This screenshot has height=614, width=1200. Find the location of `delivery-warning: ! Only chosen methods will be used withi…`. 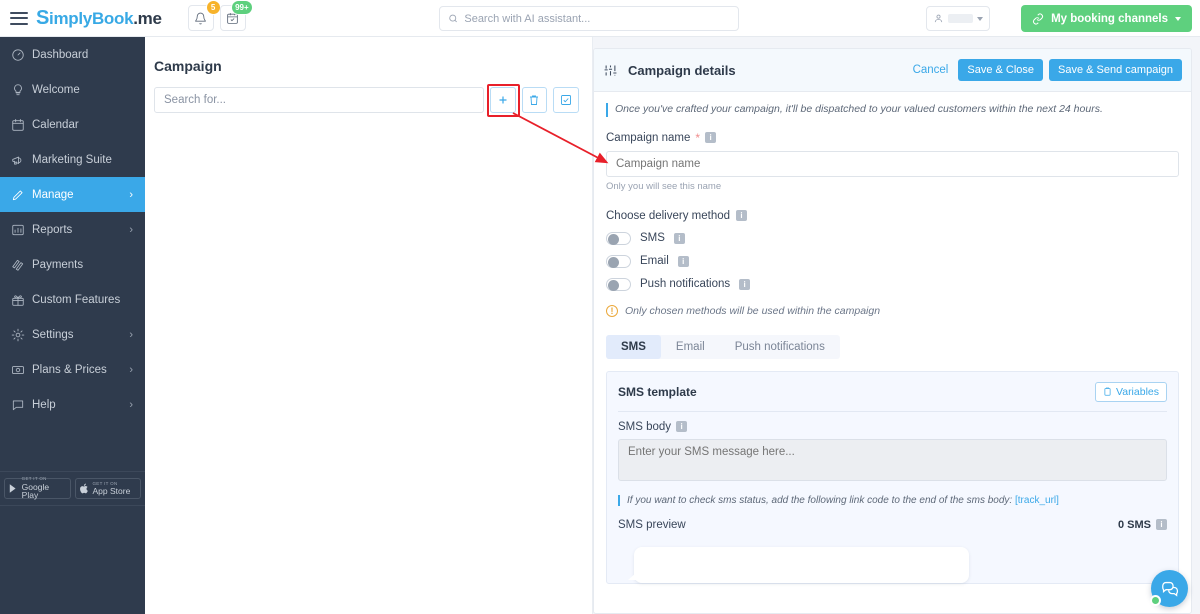

delivery-warning: ! Only chosen methods will be used withi… is located at coordinates (892, 310).